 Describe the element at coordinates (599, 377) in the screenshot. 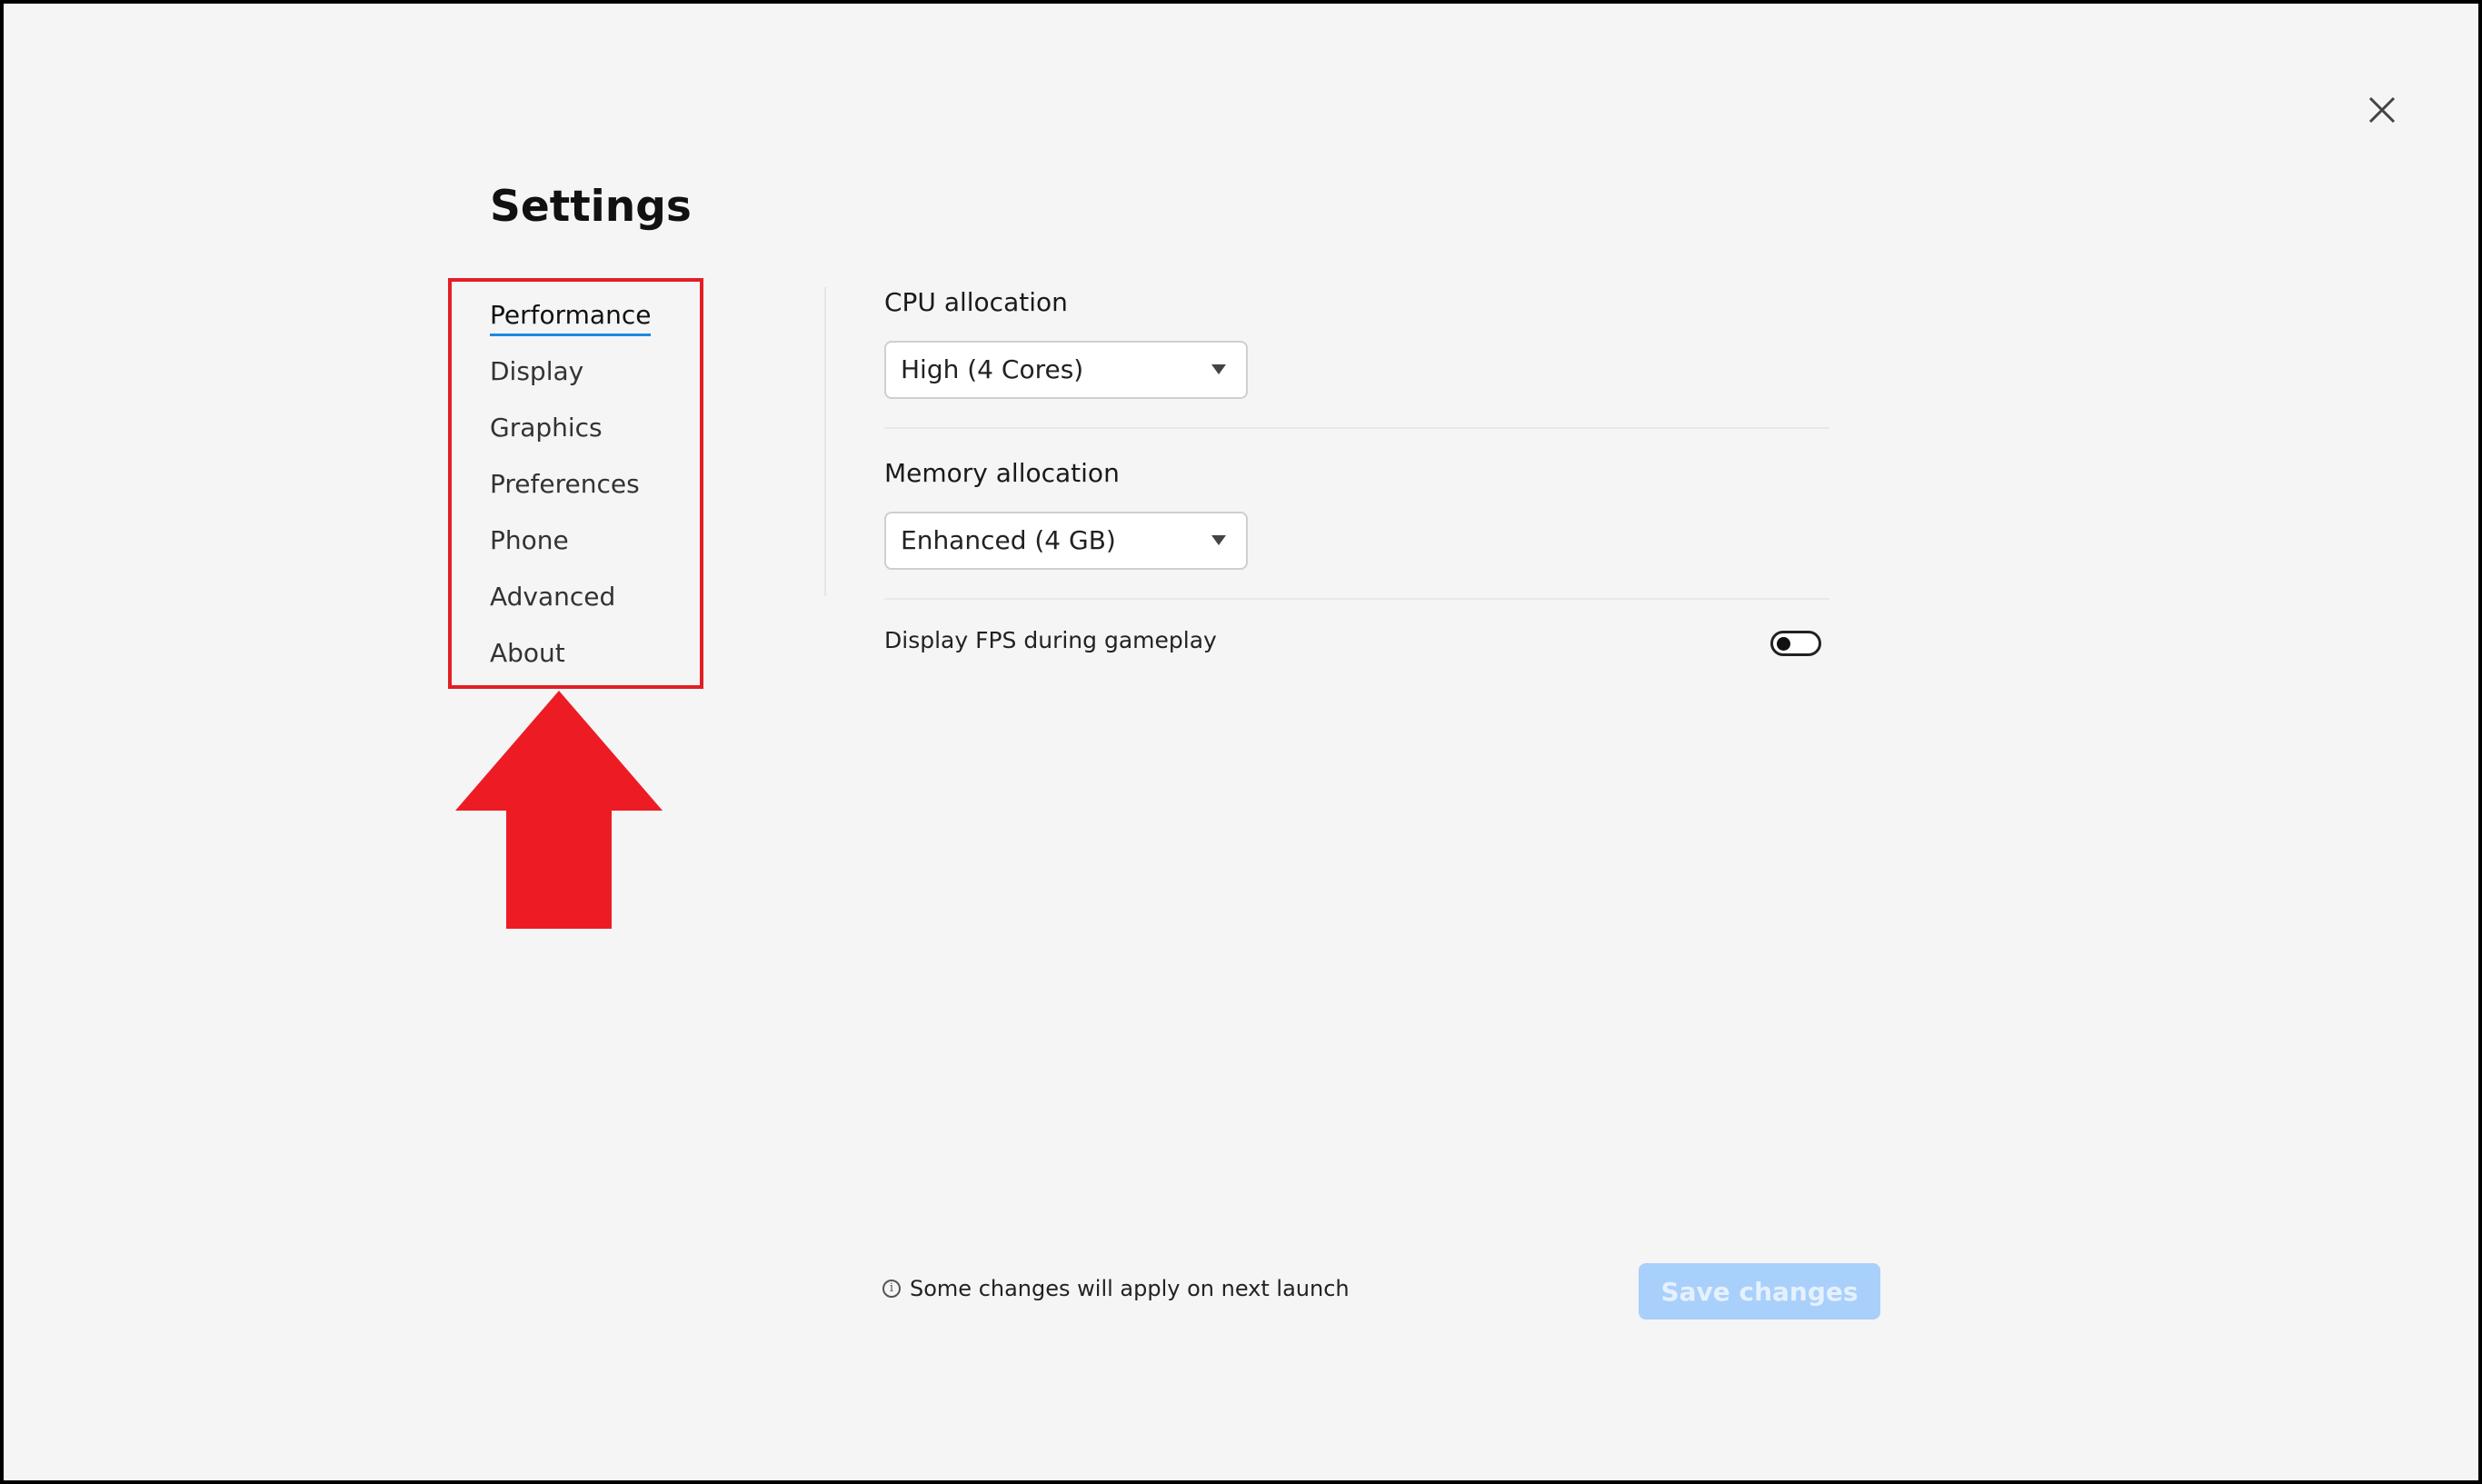

I see `nav-item-display: Display` at that location.